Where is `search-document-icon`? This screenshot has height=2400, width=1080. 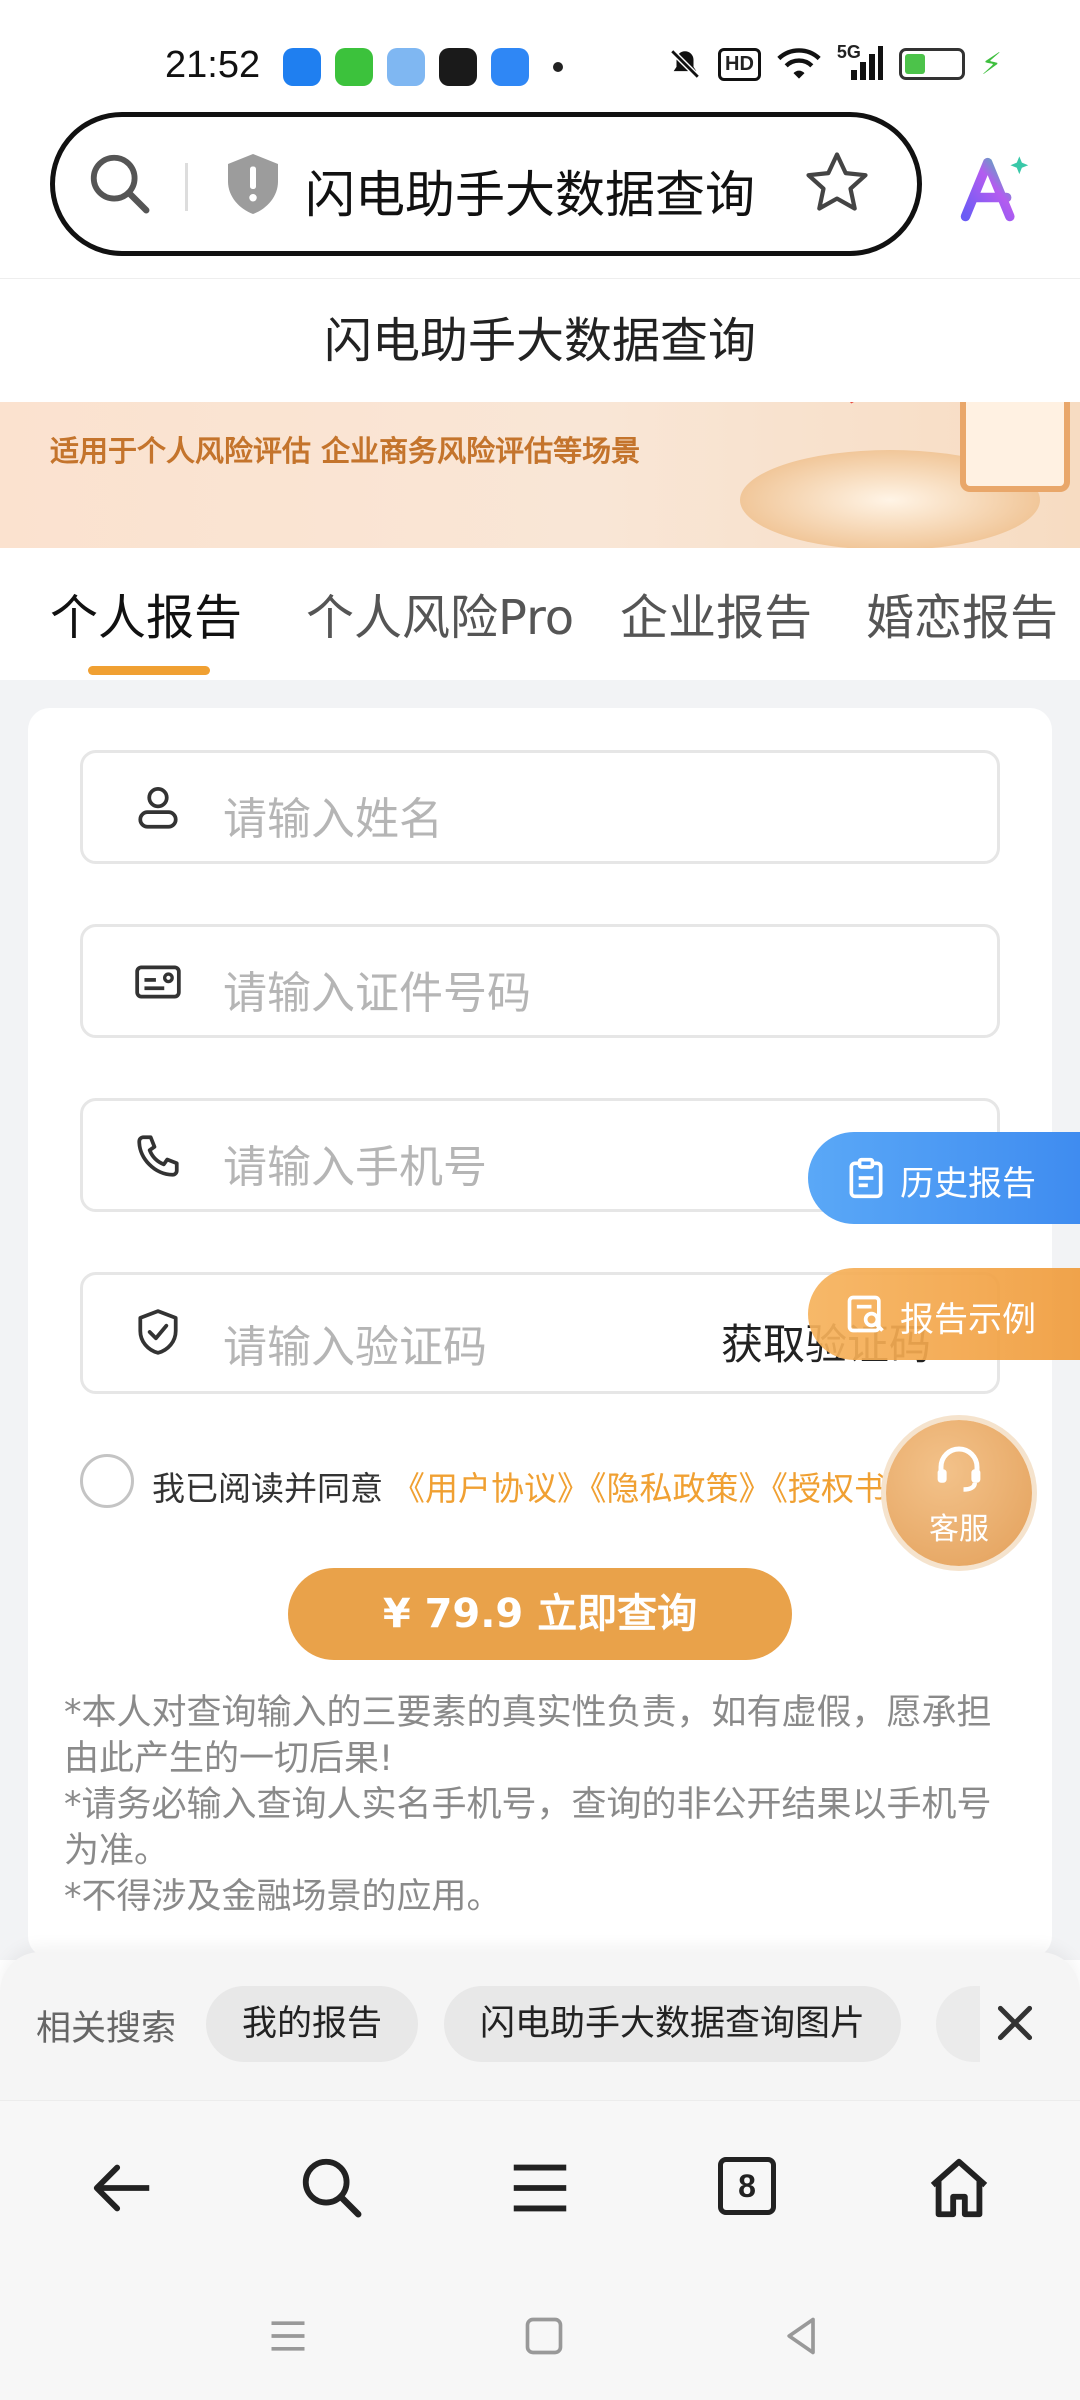 search-document-icon is located at coordinates (865, 1314).